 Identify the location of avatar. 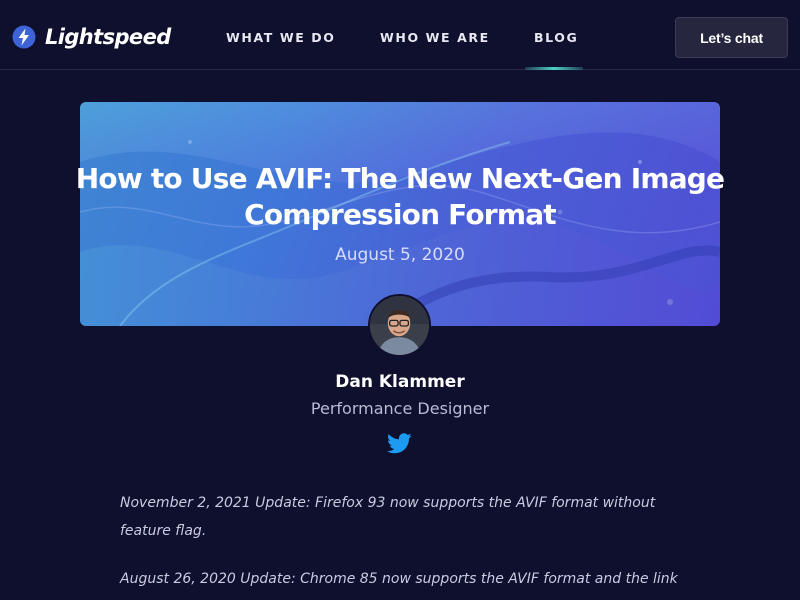
(399, 325).